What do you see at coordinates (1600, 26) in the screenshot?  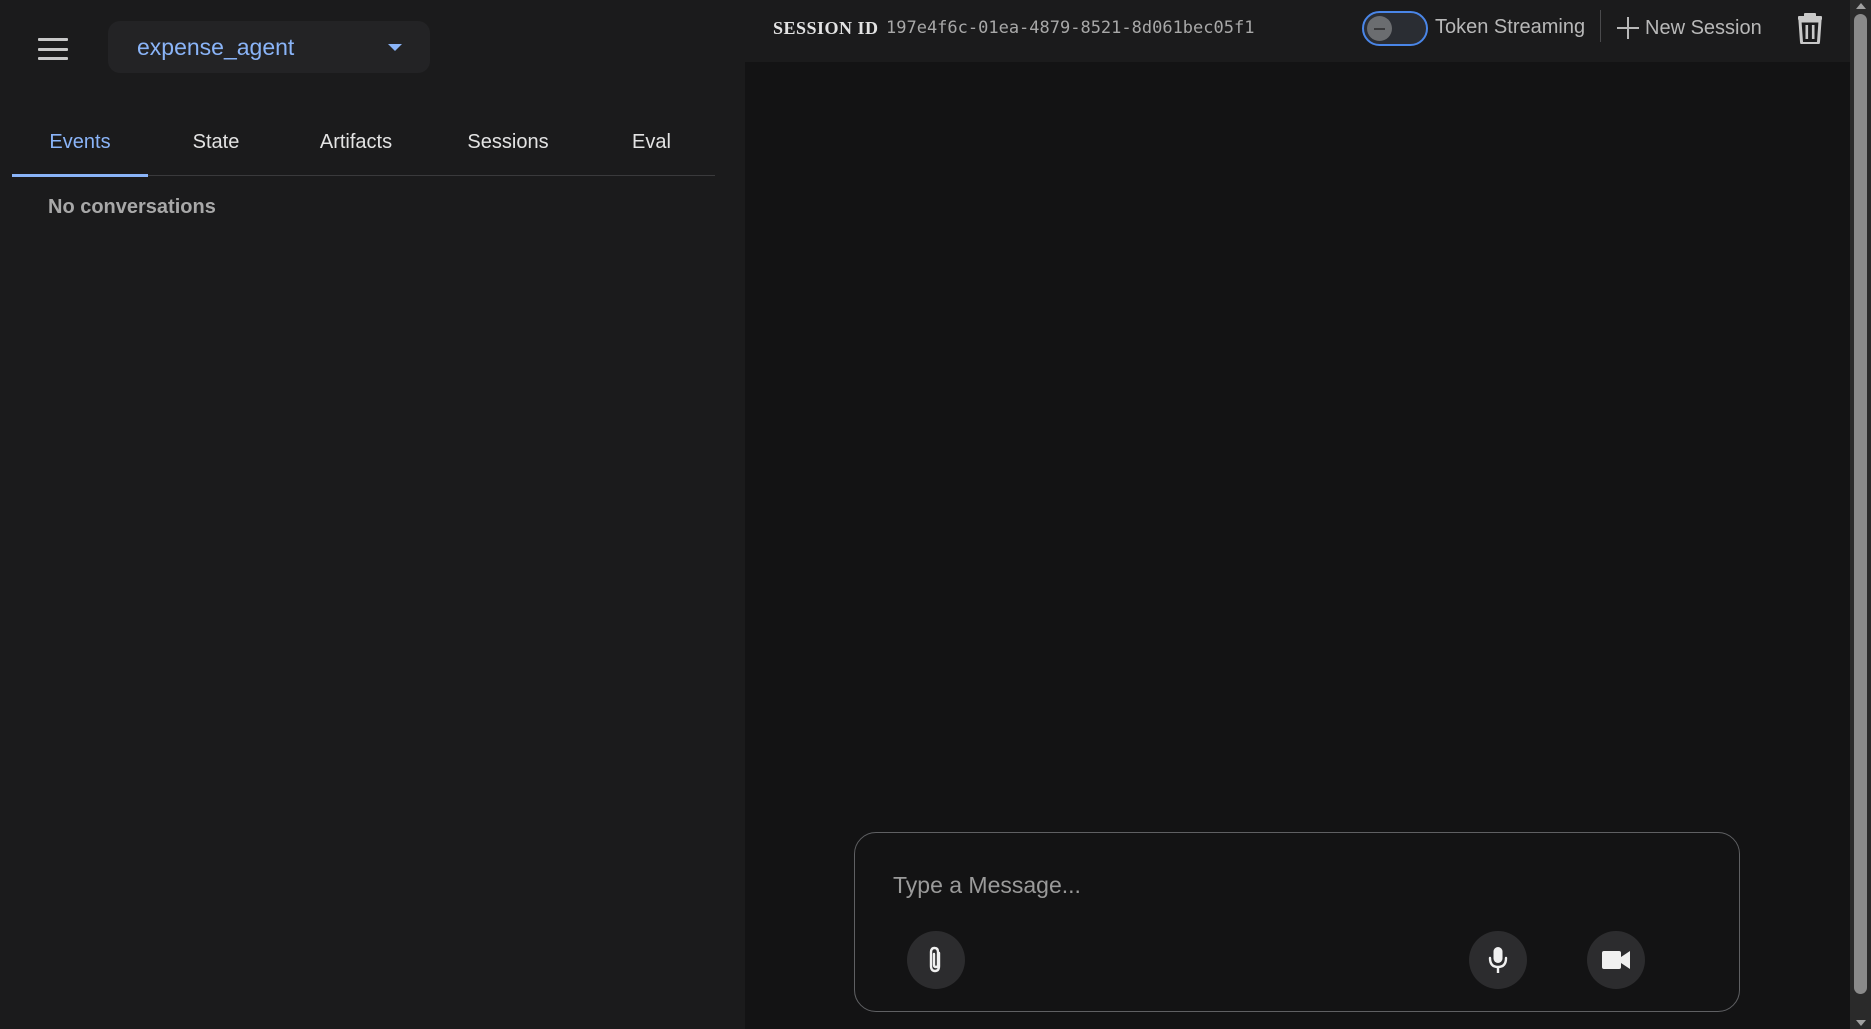 I see `header-divider` at bounding box center [1600, 26].